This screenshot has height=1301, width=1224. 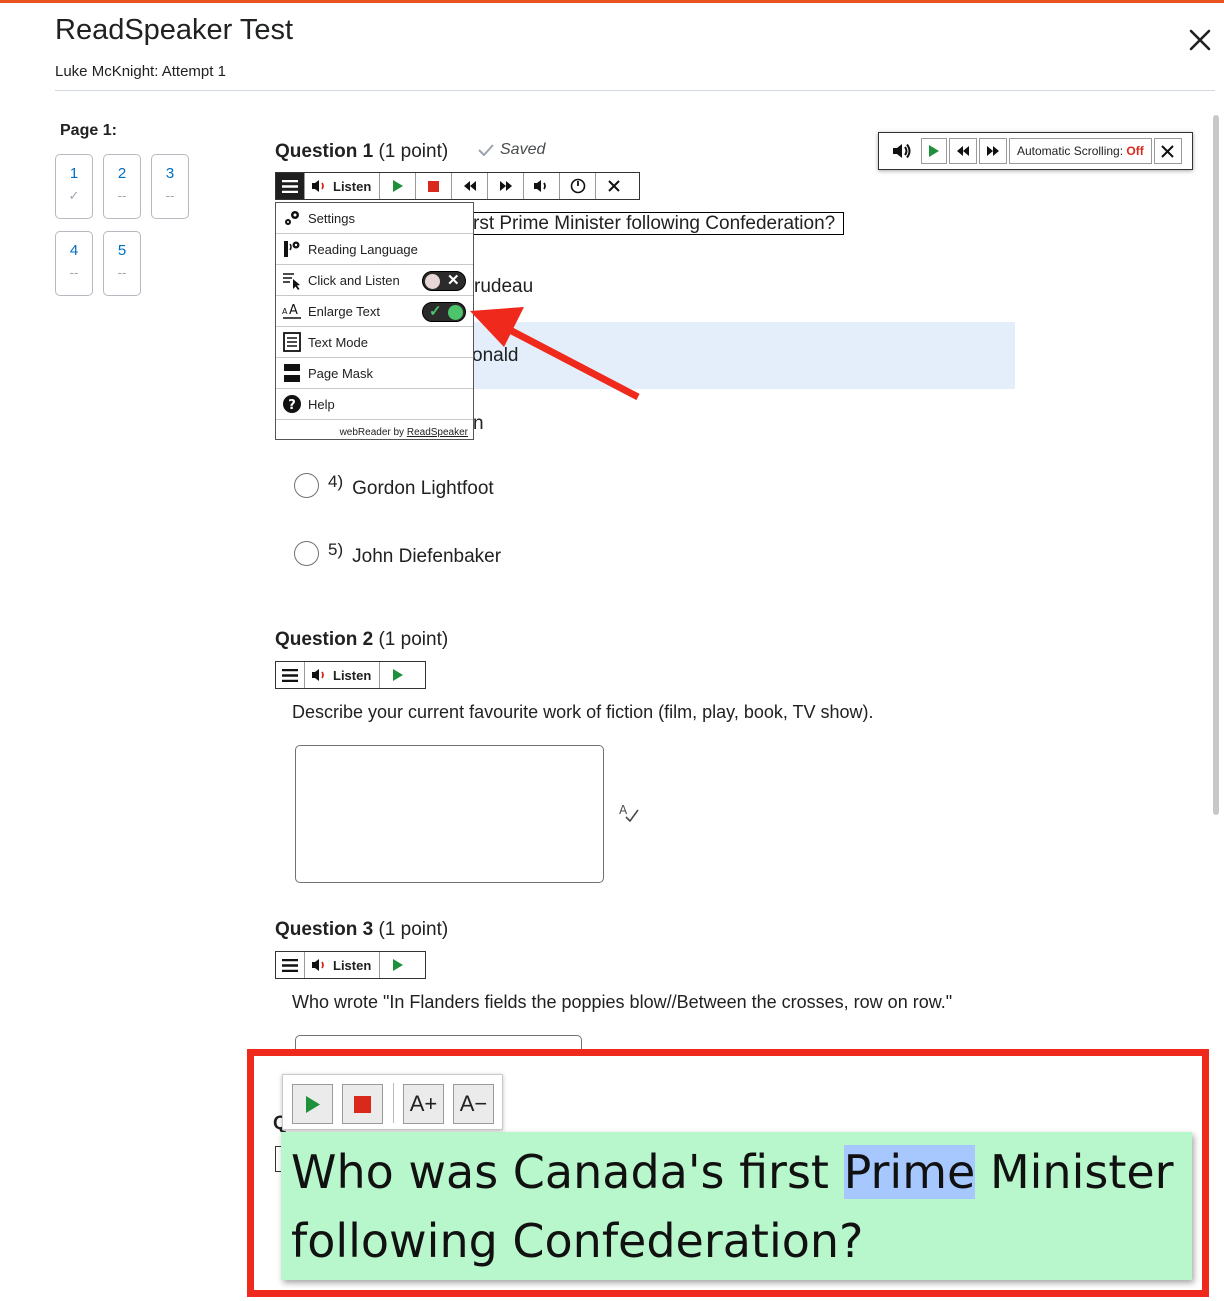 I want to click on menu-item-enlarge-text: AA Enlarge Text ✓, so click(x=374, y=311).